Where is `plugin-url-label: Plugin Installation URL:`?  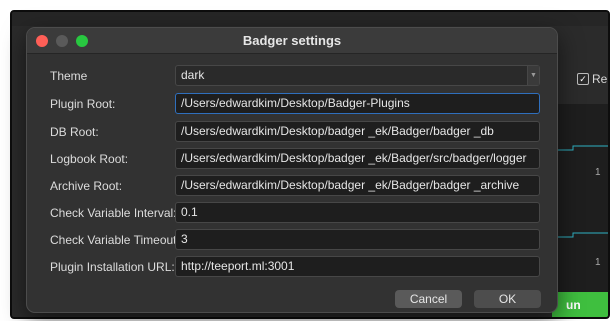 plugin-url-label: Plugin Installation URL: is located at coordinates (112, 267).